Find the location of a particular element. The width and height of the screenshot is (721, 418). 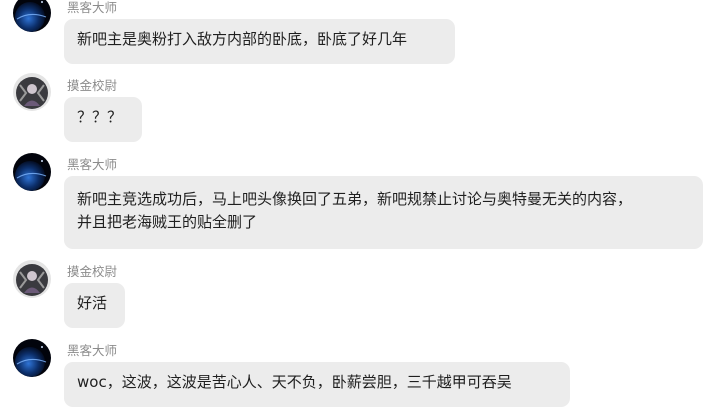

message-text-line: 并且把老海贼王的贴全删了 is located at coordinates (167, 222).